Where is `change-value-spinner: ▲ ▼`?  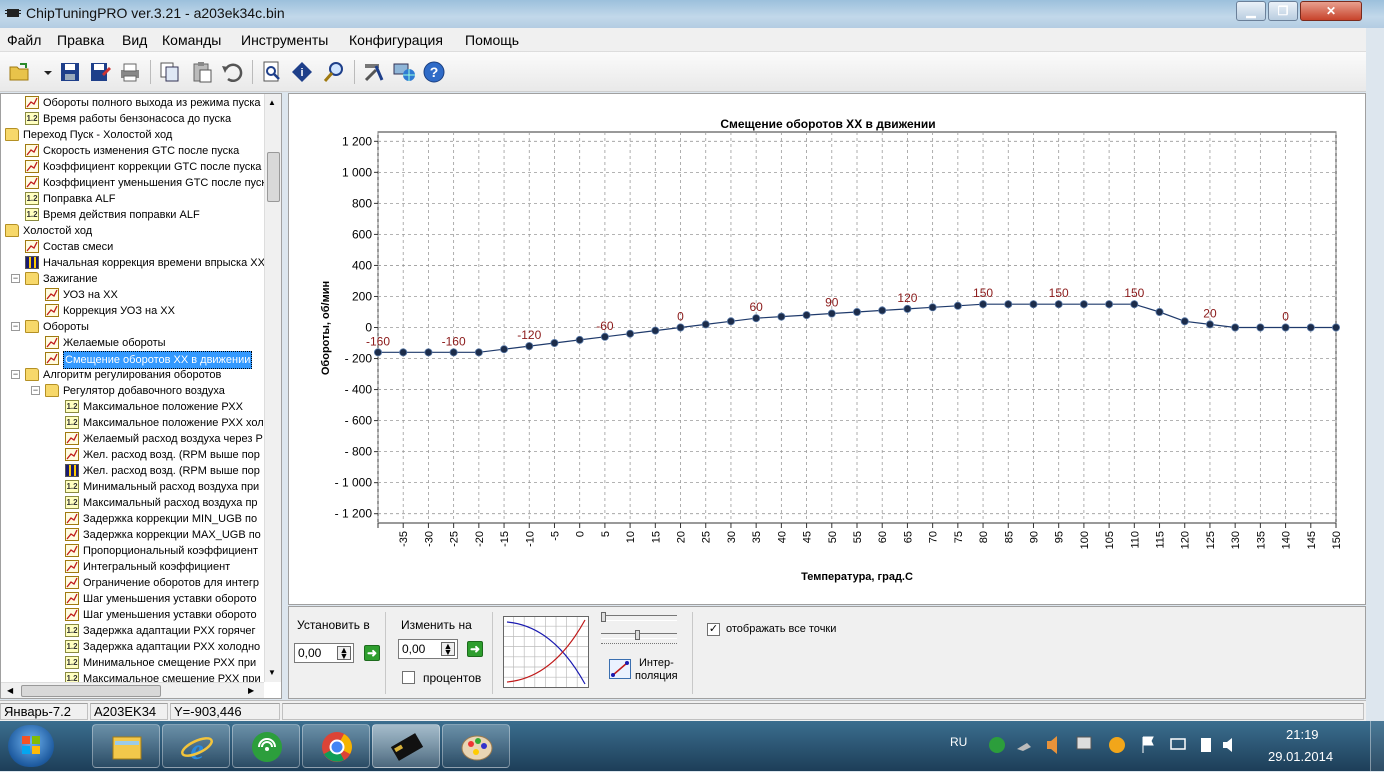 change-value-spinner: ▲ ▼ is located at coordinates (448, 649).